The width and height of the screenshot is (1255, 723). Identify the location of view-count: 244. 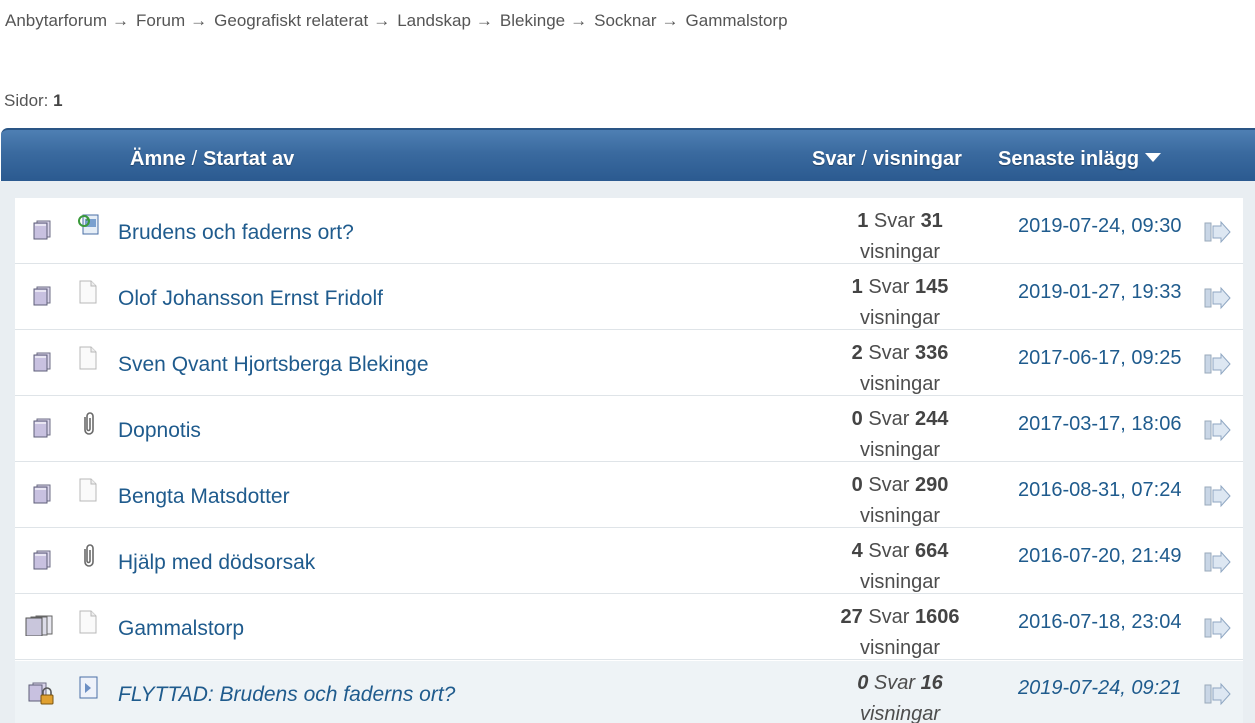
(932, 419).